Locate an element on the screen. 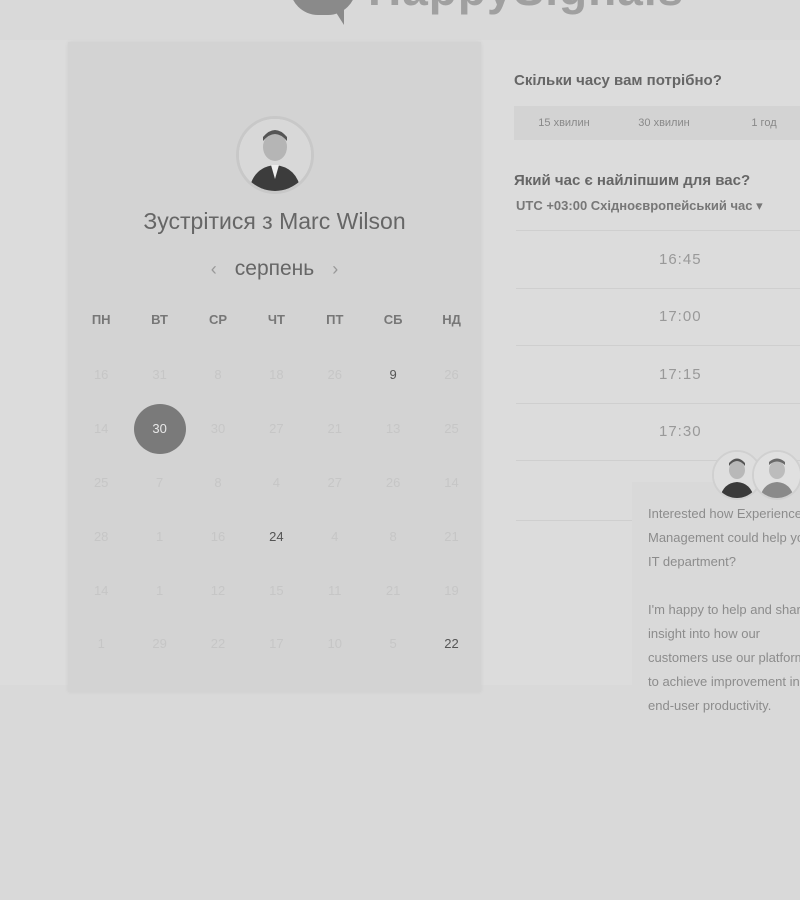 This screenshot has height=900, width=800. time-slot: 17:15 is located at coordinates (658, 375).